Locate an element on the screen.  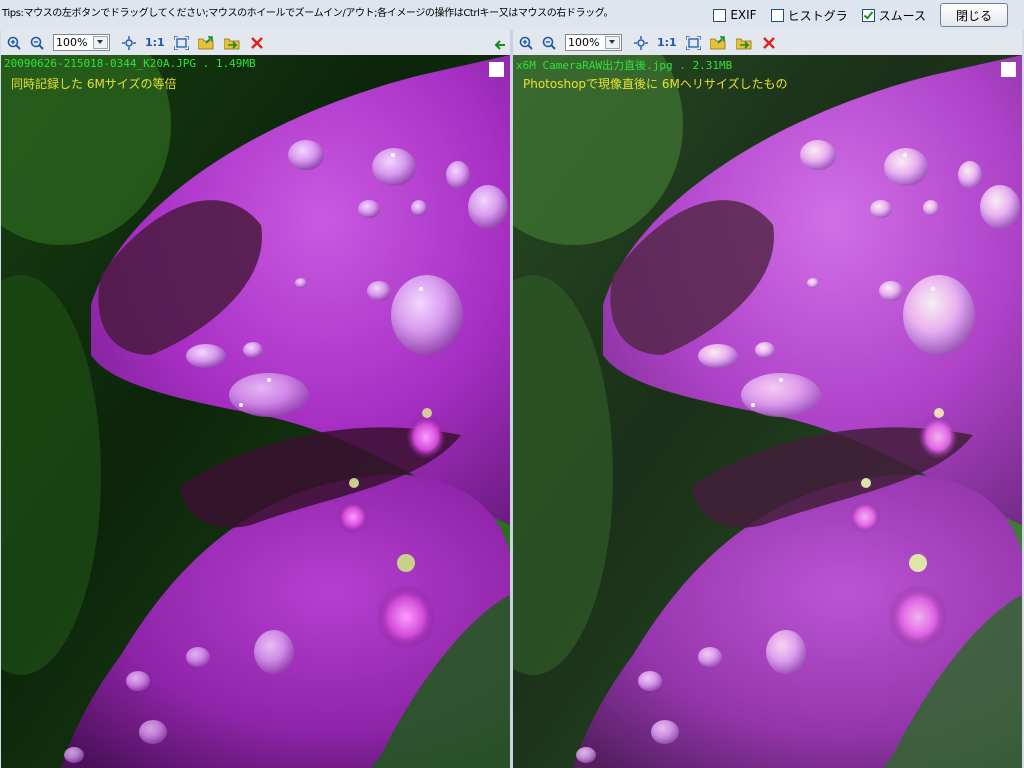
exif-checkbox: EXIF is located at coordinates (735, 15).